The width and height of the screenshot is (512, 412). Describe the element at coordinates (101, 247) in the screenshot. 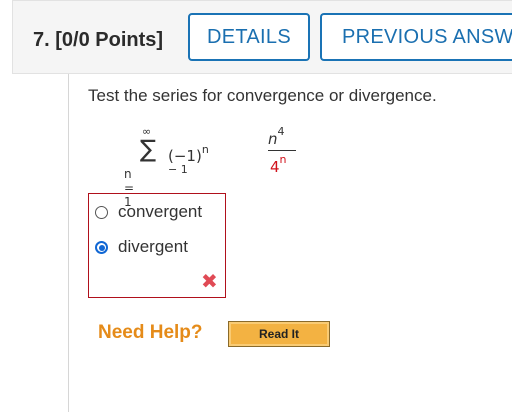

I see `radio-checked` at that location.